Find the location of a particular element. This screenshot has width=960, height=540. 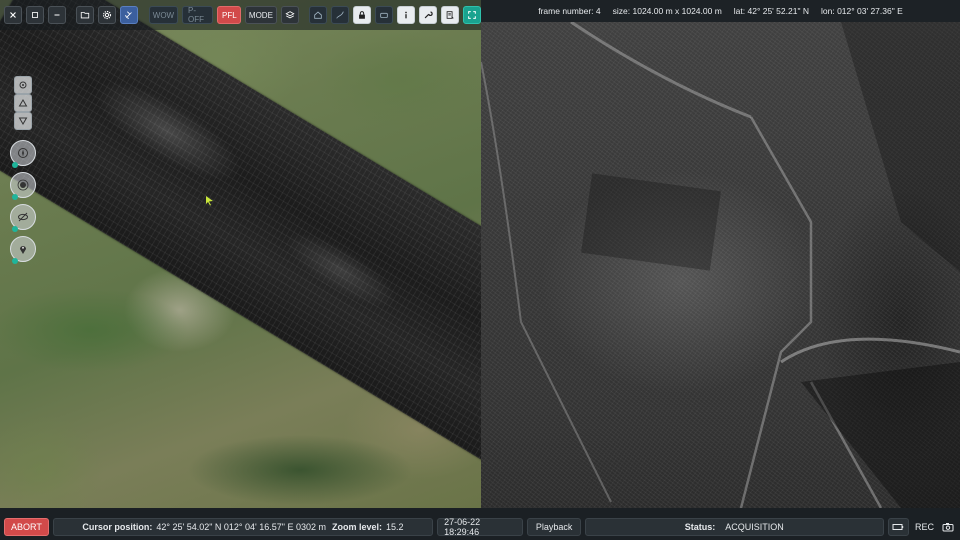

lat-label: lat: is located at coordinates (739, 11).